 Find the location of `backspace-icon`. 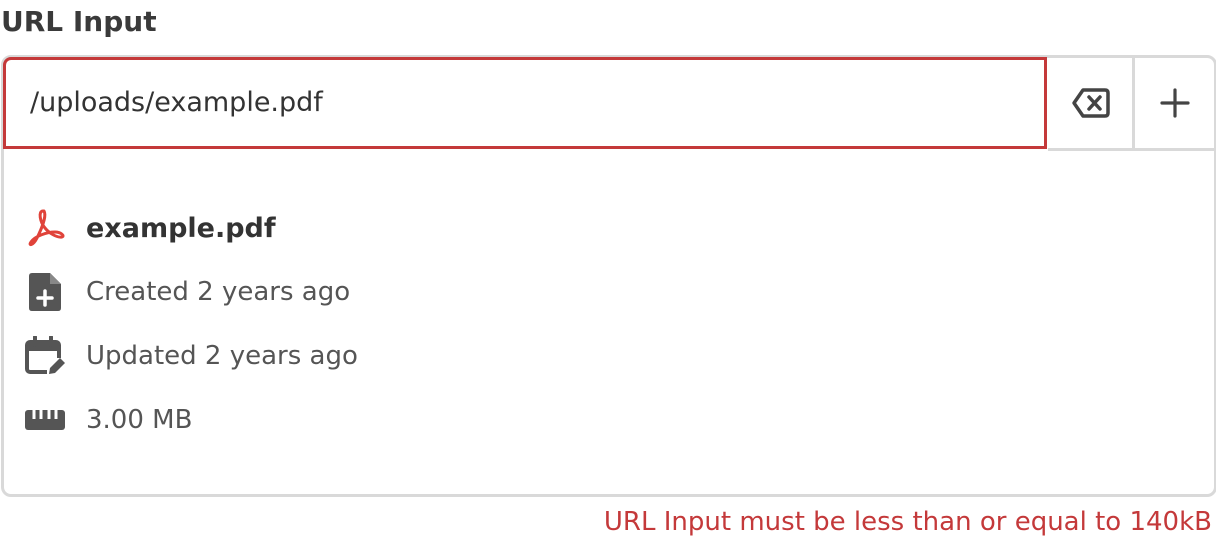

backspace-icon is located at coordinates (1091, 103).